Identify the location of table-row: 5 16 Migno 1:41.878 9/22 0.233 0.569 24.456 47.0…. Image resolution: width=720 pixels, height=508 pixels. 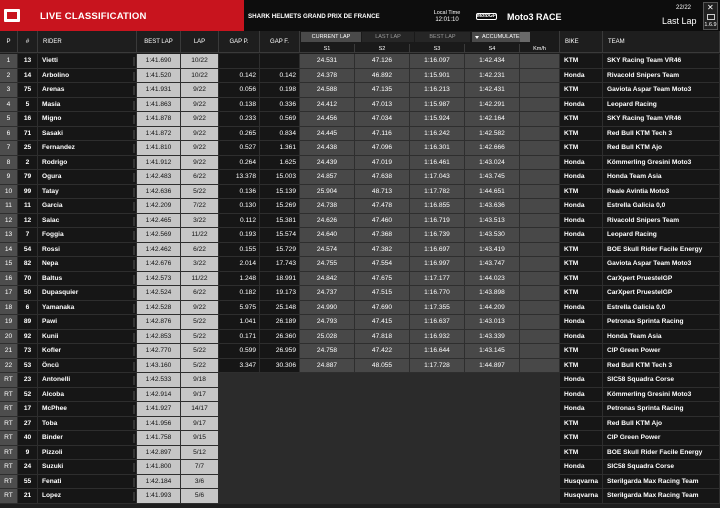
(360, 119).